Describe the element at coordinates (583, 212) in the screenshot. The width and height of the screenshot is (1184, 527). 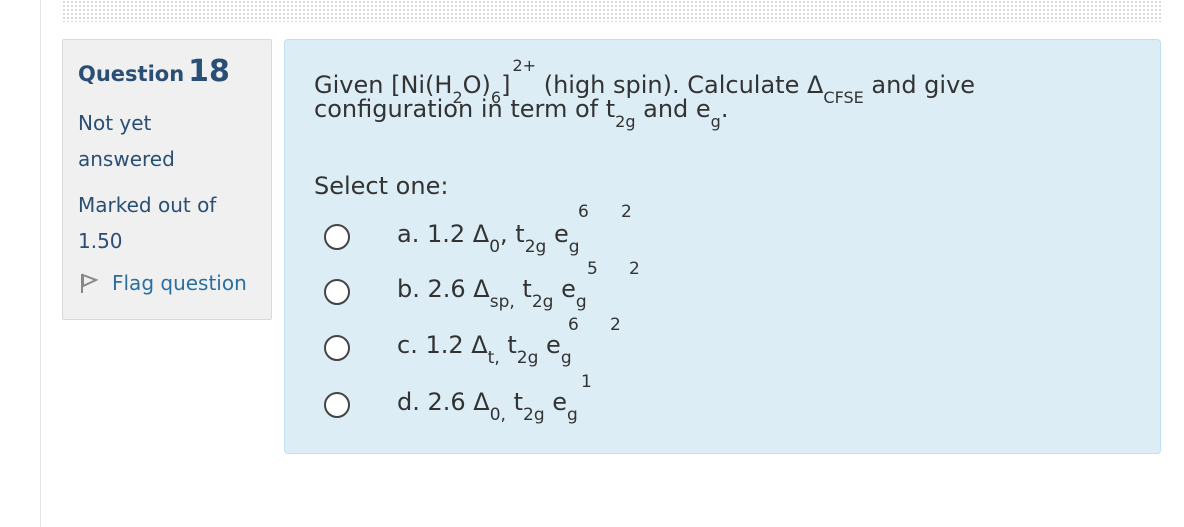
I see `answer-a-t-sup: 6` at that location.